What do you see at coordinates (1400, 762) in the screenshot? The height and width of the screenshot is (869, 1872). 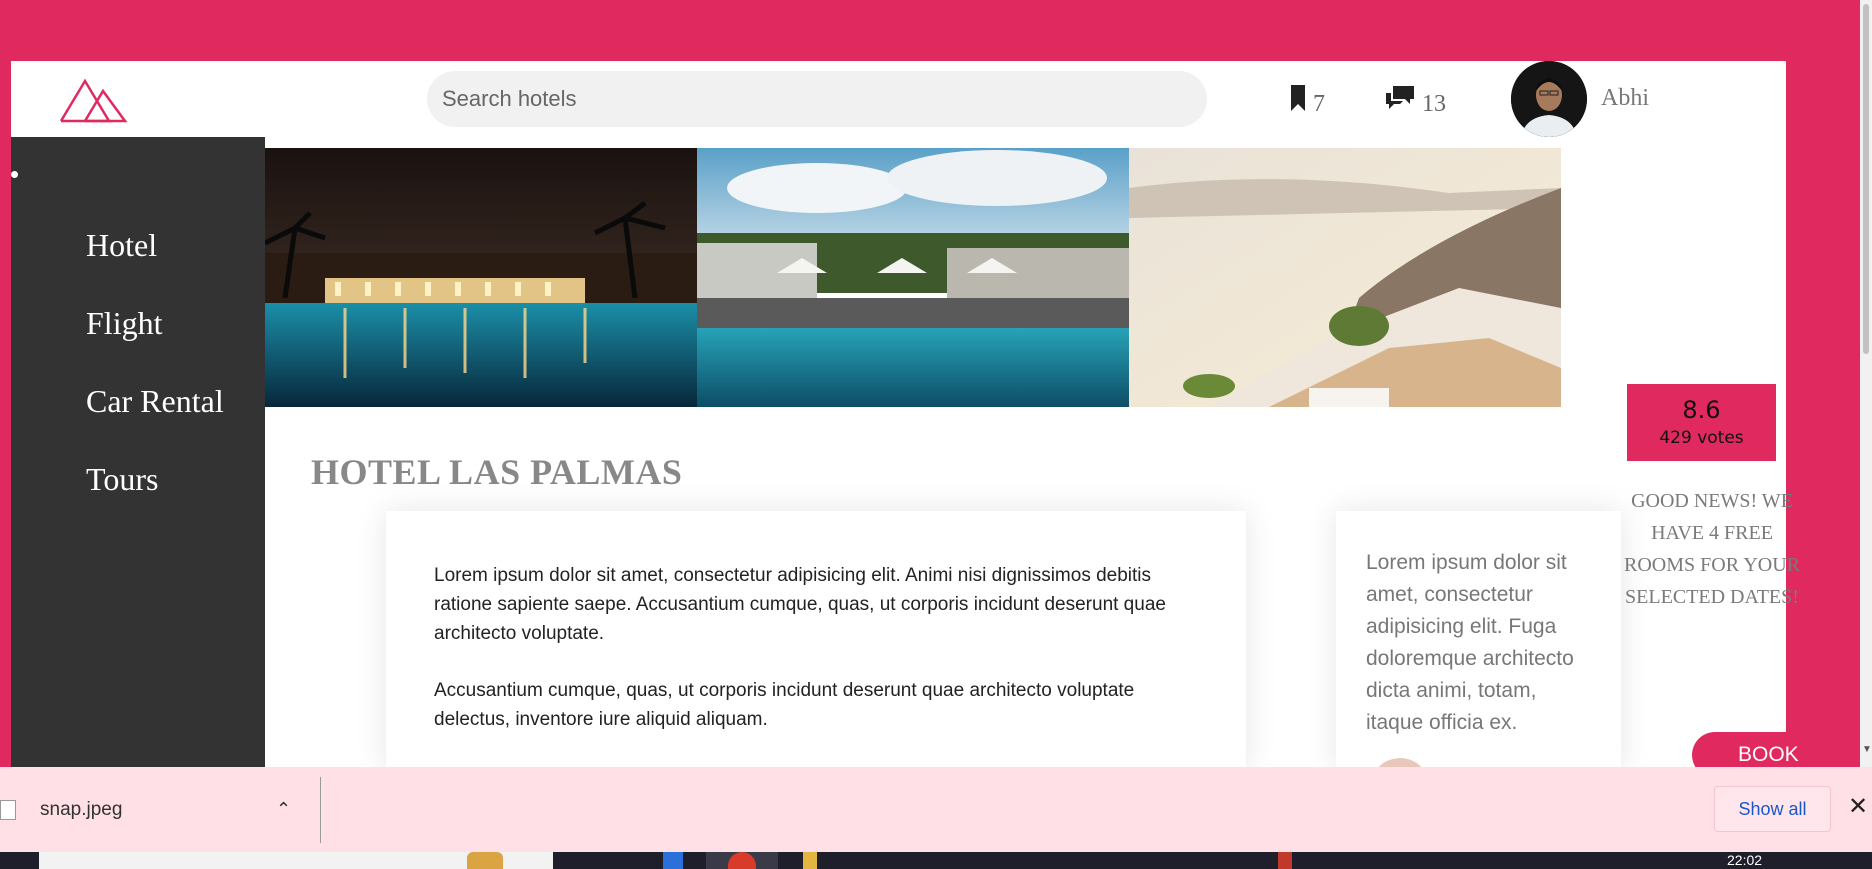 I see `reviewer-avatar` at bounding box center [1400, 762].